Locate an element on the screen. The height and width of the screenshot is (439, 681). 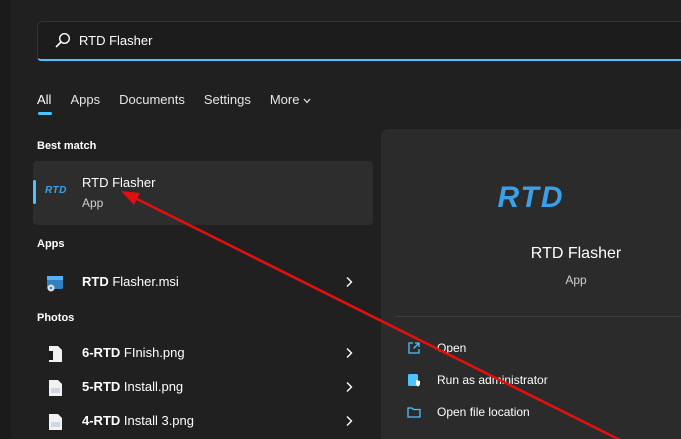
action-label: Open file location is located at coordinates (483, 412).